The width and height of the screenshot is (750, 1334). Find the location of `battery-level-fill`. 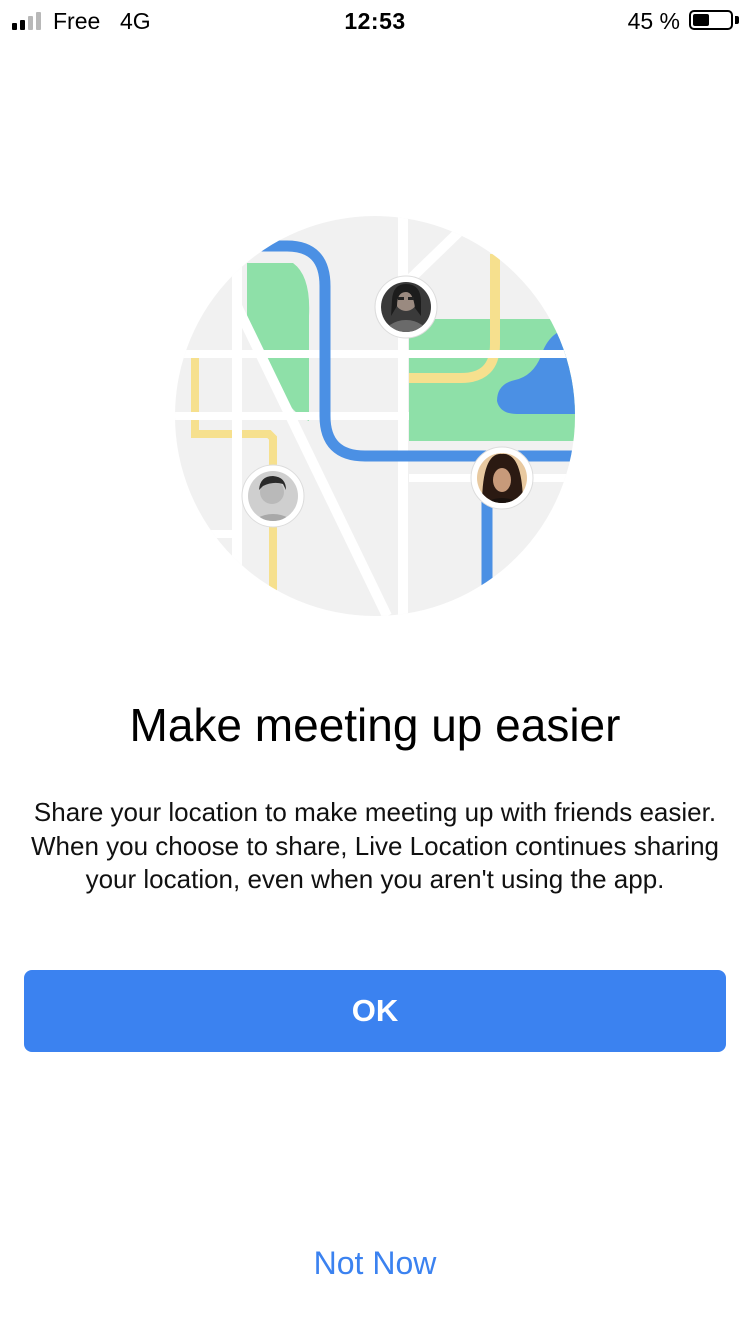

battery-level-fill is located at coordinates (701, 20).